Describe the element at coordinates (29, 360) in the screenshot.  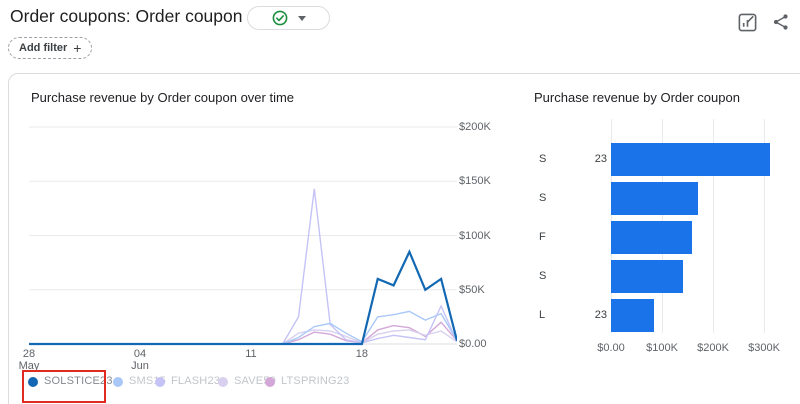
I see `x-axis-tick-label: 28 May` at that location.